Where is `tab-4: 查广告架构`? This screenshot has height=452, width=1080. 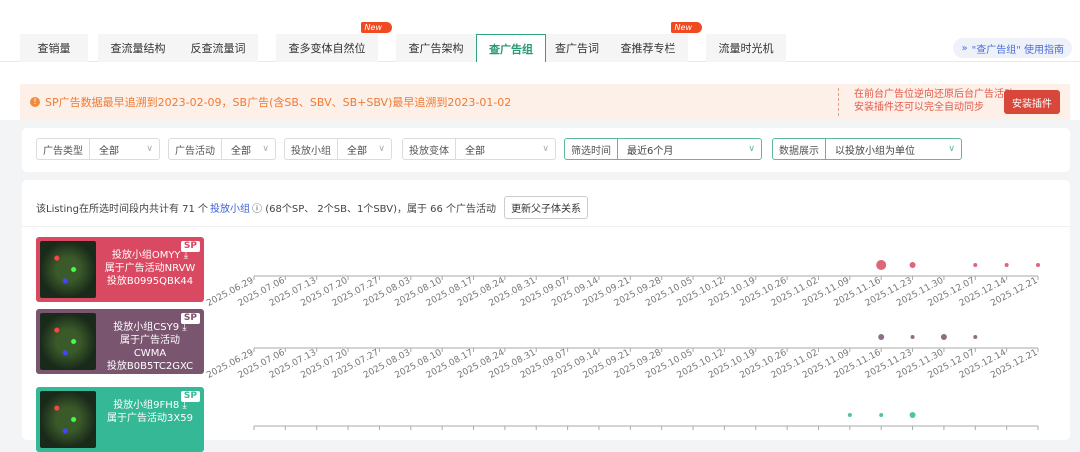 tab-4: 查广告架构 is located at coordinates (436, 48).